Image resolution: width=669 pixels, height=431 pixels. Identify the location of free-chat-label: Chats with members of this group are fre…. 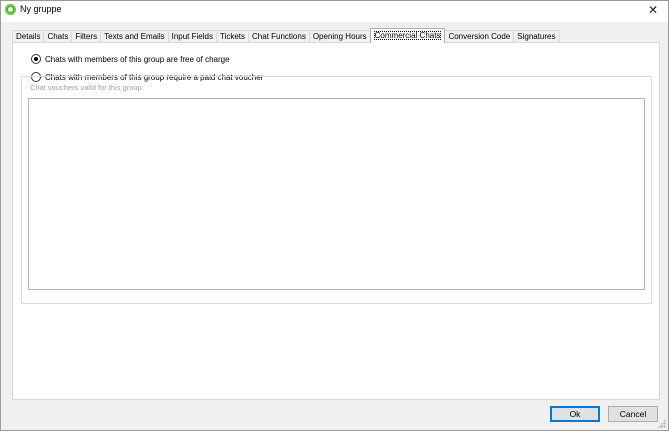
(137, 59).